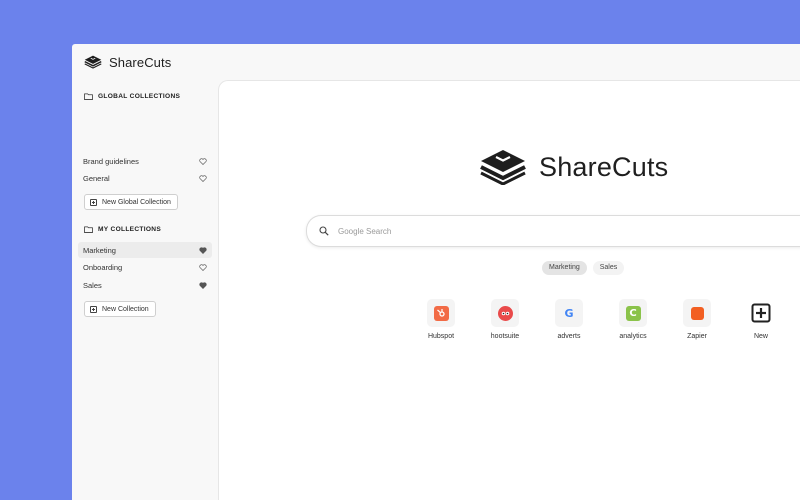 This screenshot has width=800, height=500. I want to click on shortcut-analytics: Canalytics, so click(633, 319).